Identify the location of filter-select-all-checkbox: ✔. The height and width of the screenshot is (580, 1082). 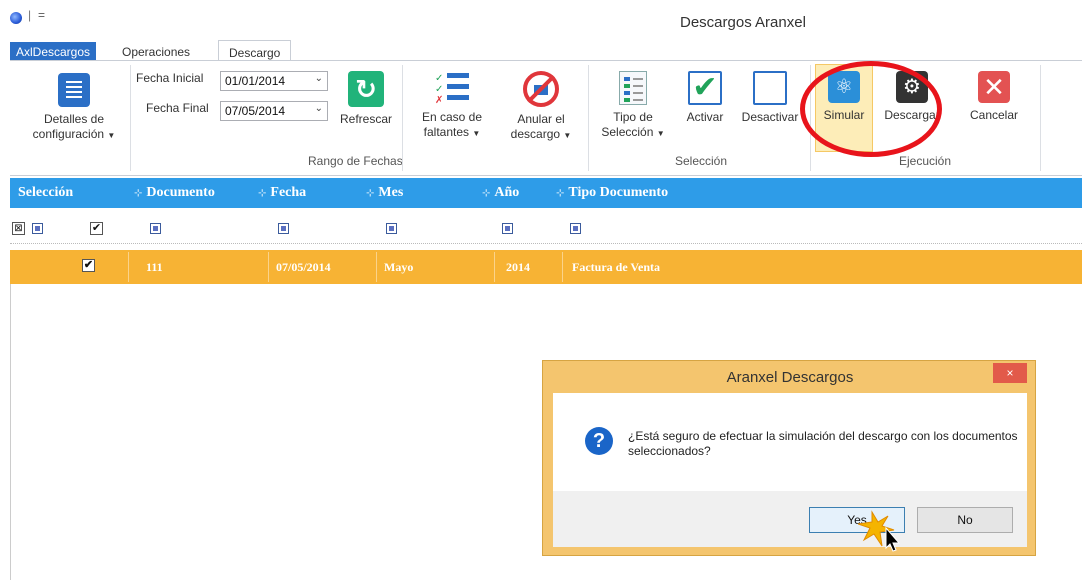
(96, 228).